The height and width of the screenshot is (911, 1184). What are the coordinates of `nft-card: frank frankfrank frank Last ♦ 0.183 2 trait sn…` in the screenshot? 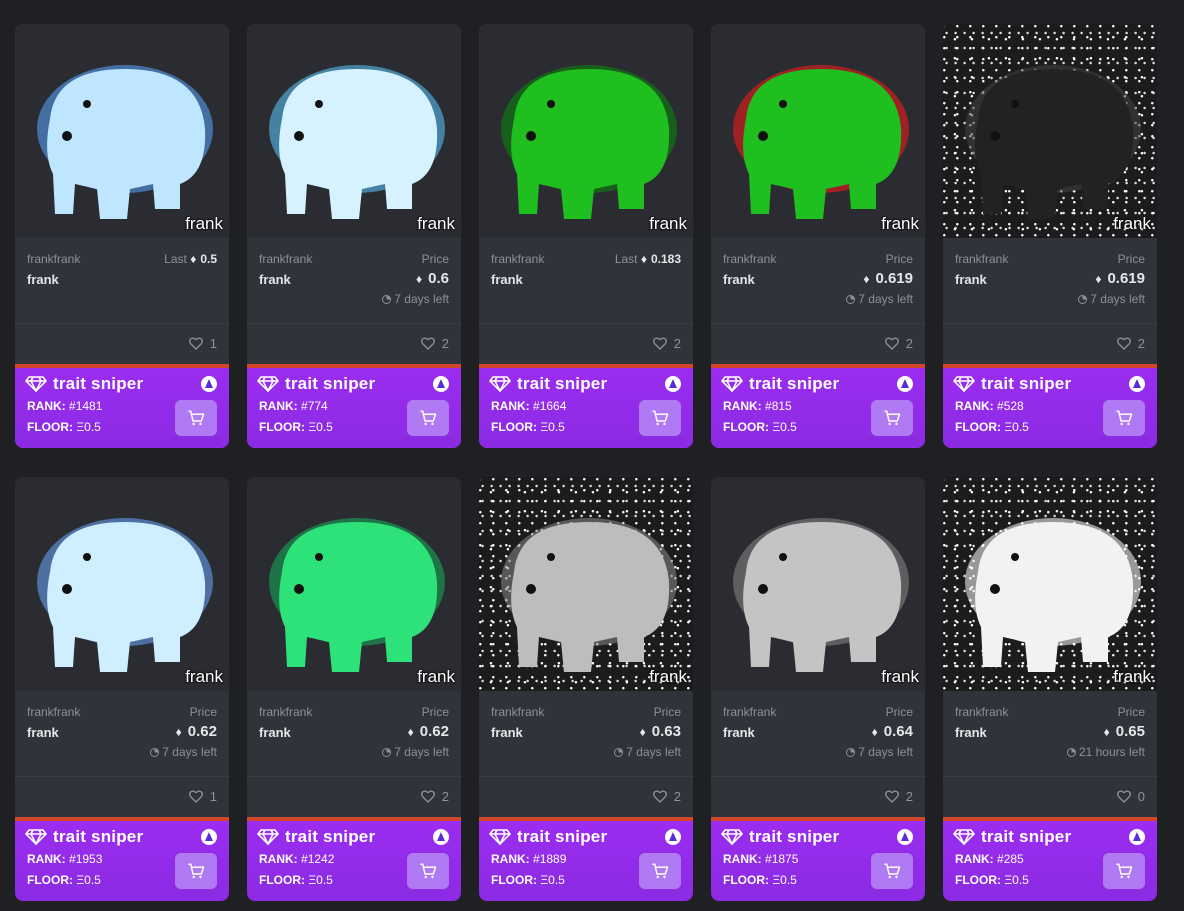 It's located at (586, 236).